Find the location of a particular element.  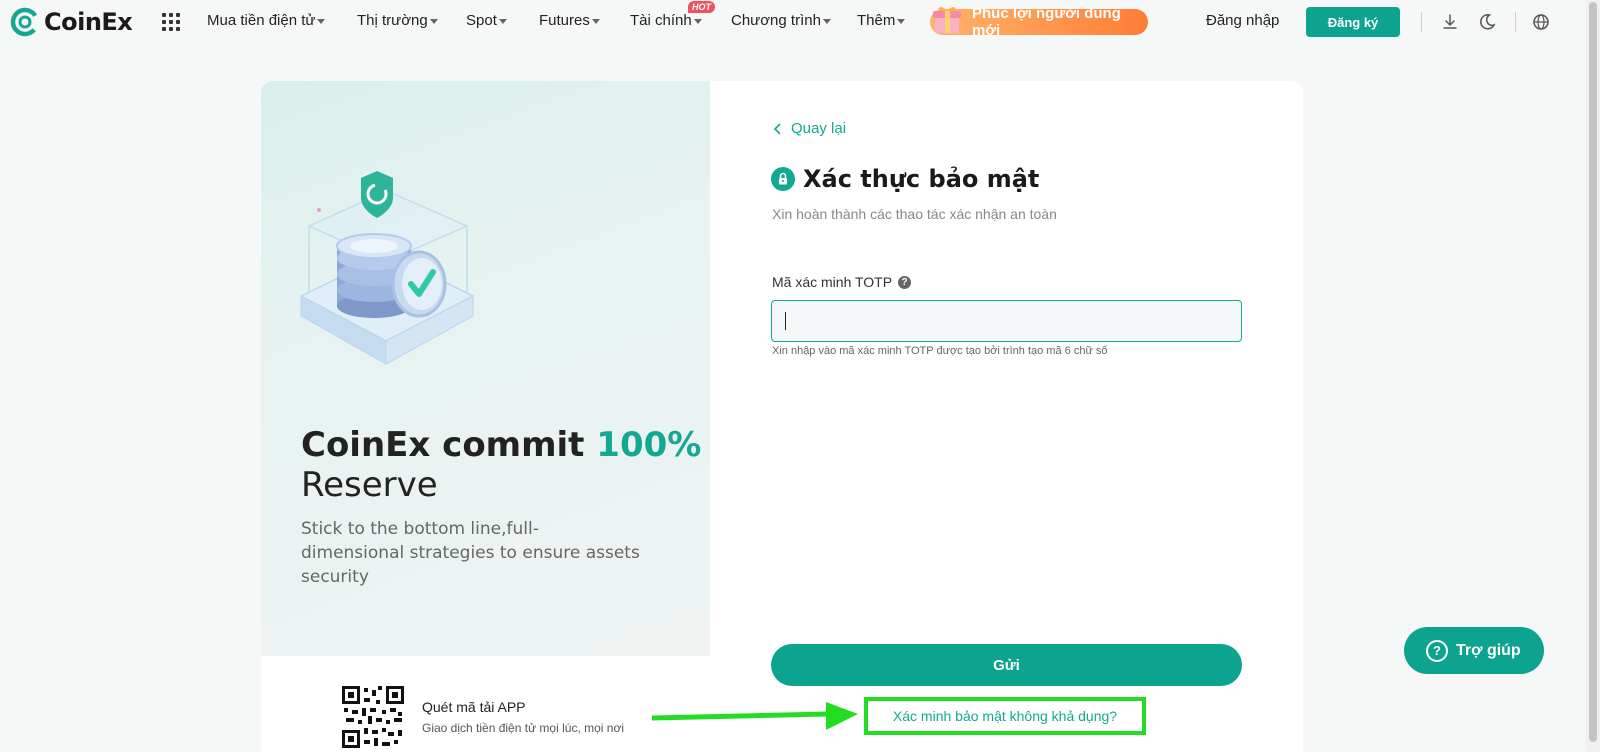

headline-part1: CoinEx commit is located at coordinates (449, 445).